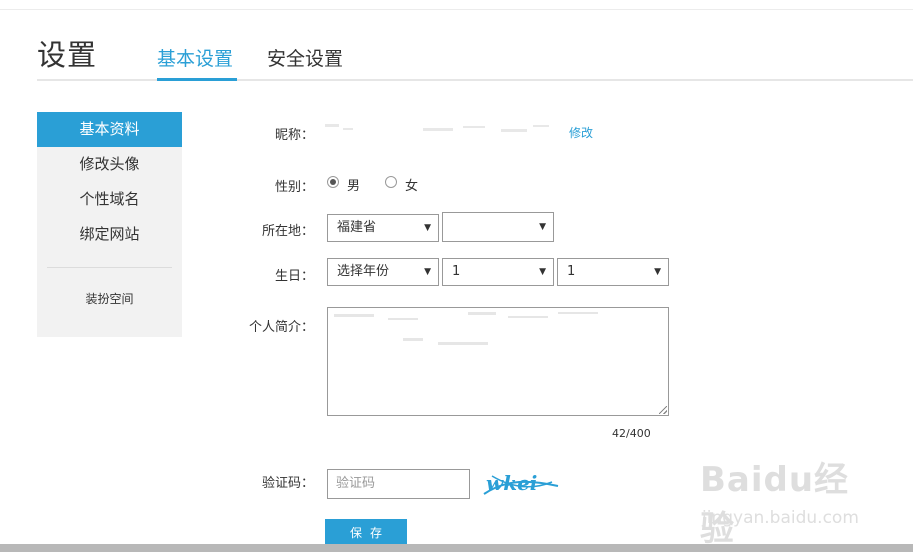 This screenshot has width=913, height=552. What do you see at coordinates (287, 231) in the screenshot?
I see `location-label: 所在地：` at bounding box center [287, 231].